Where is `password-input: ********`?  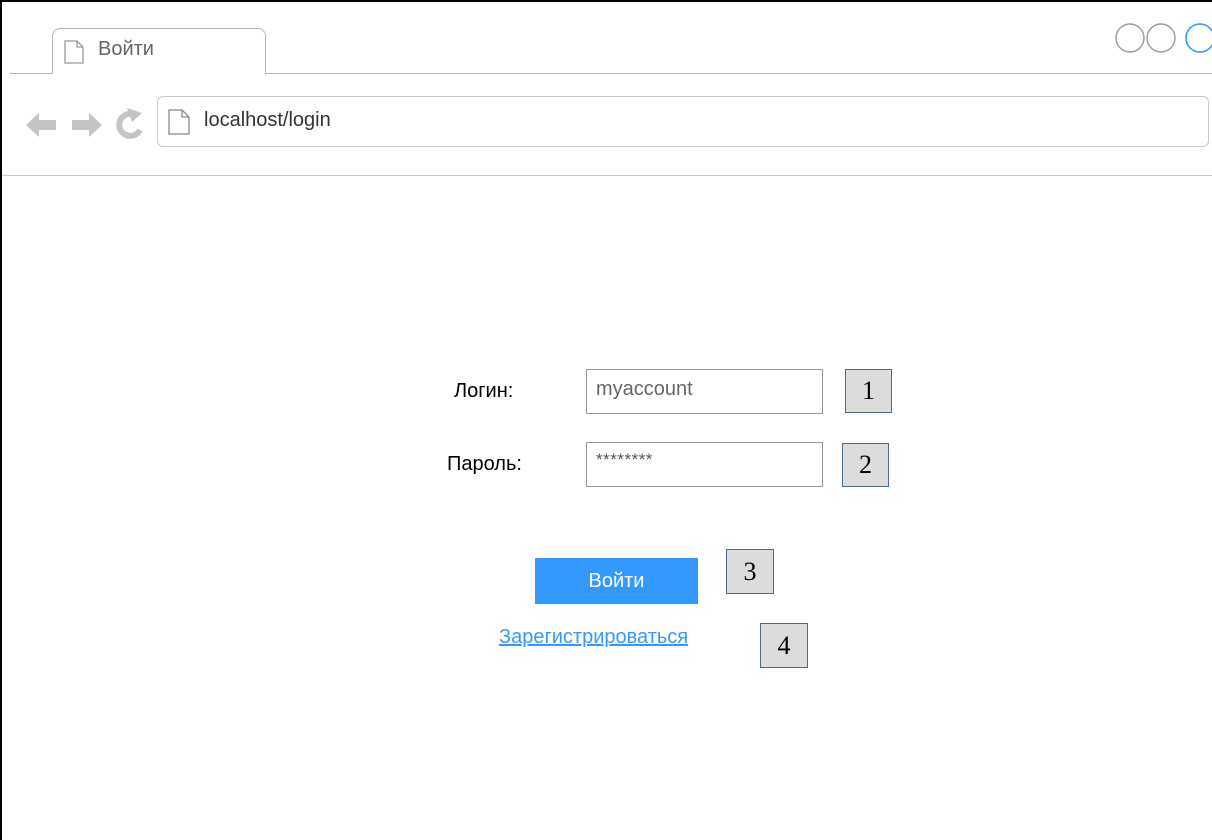
password-input: ******** is located at coordinates (704, 464).